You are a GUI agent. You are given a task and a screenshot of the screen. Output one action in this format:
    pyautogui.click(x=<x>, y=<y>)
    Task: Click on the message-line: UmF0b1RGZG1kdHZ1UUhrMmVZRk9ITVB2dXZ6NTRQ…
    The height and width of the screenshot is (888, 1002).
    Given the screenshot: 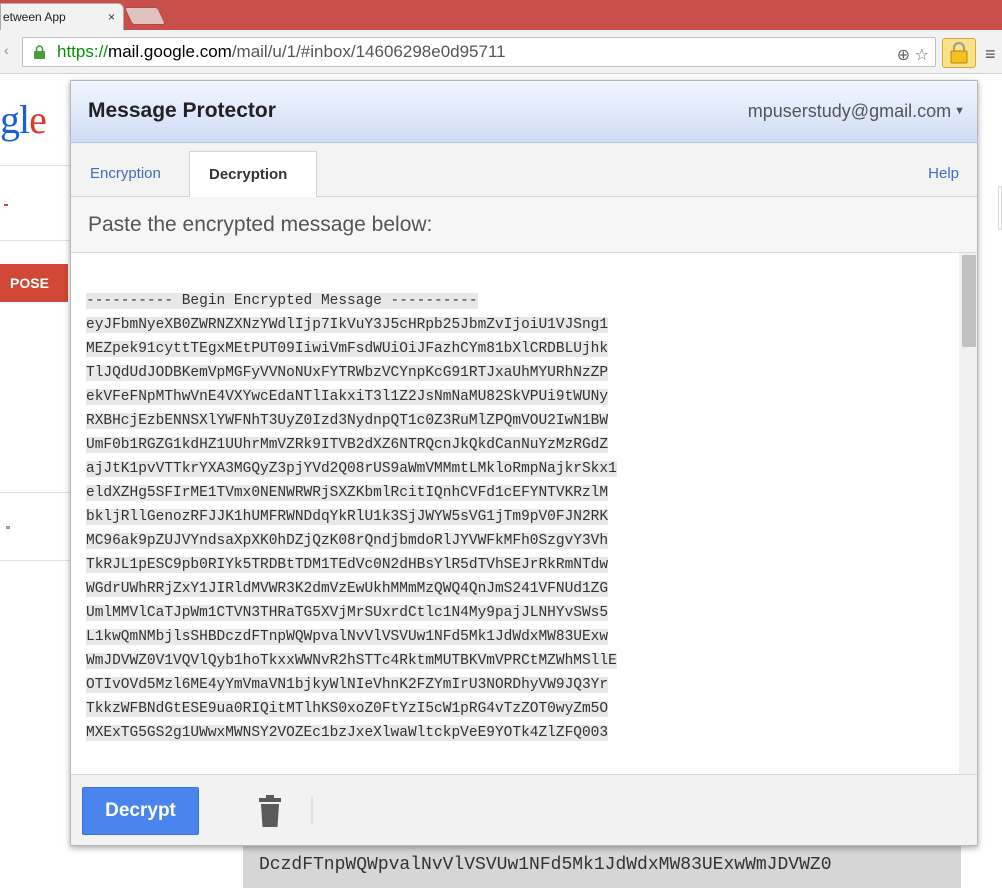 What is the action you would take?
    pyautogui.click(x=347, y=445)
    